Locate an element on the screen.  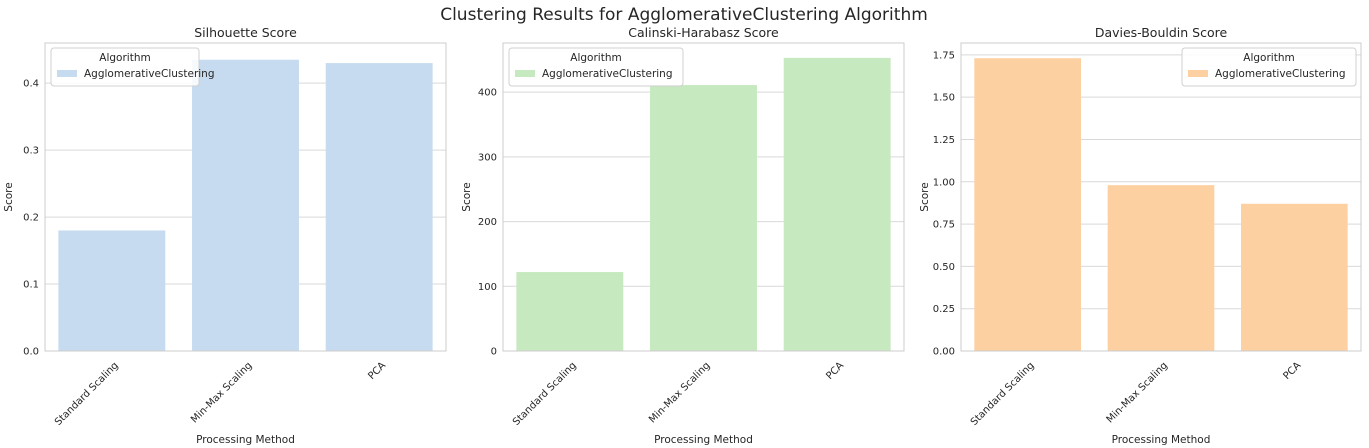
y-tick-label: 300 is located at coordinates (487, 157).